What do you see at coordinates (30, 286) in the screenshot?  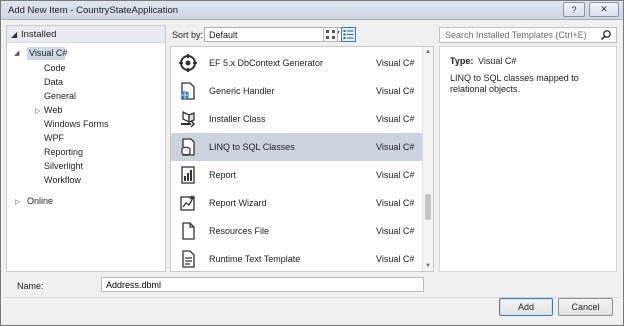 I see `name-label: Name:` at bounding box center [30, 286].